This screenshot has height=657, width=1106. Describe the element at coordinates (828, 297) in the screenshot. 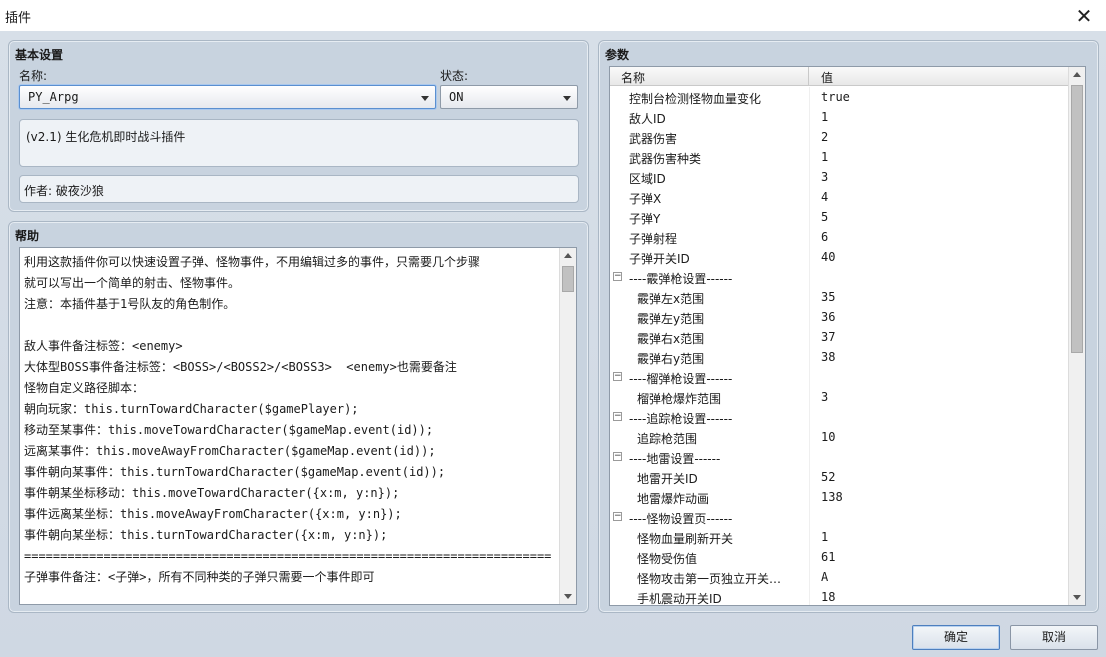

I see `parameter-value: 35` at that location.